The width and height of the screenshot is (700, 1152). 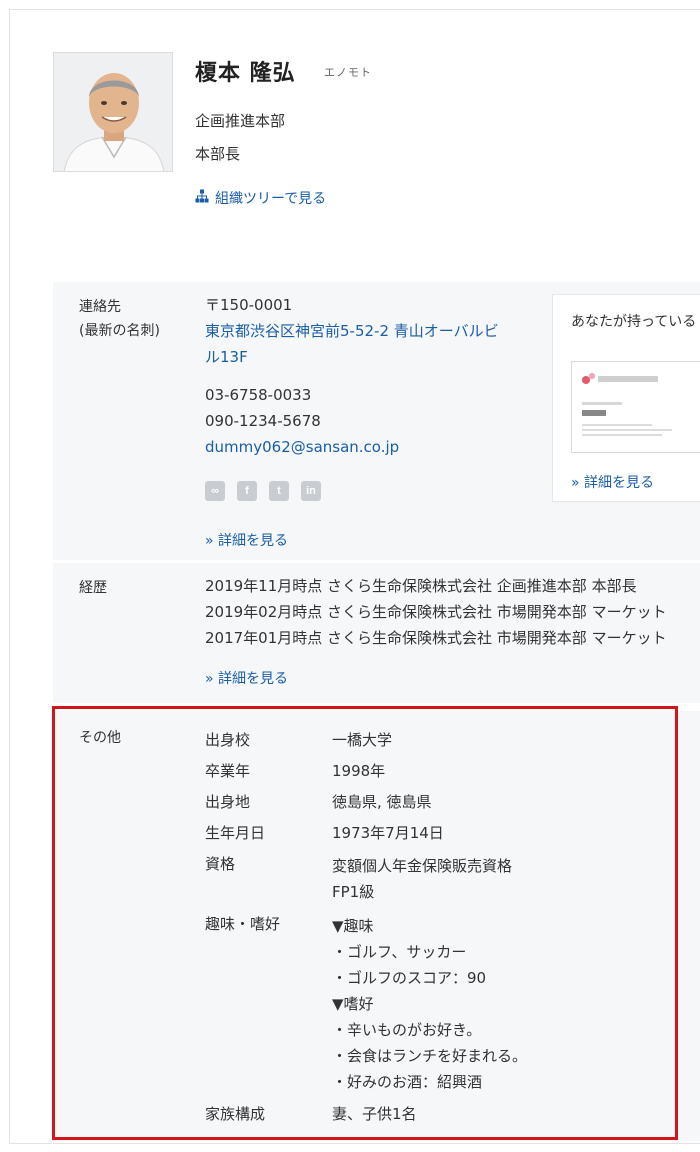 I want to click on email-link: dummy062@sansan.co.jp, so click(x=375, y=447).